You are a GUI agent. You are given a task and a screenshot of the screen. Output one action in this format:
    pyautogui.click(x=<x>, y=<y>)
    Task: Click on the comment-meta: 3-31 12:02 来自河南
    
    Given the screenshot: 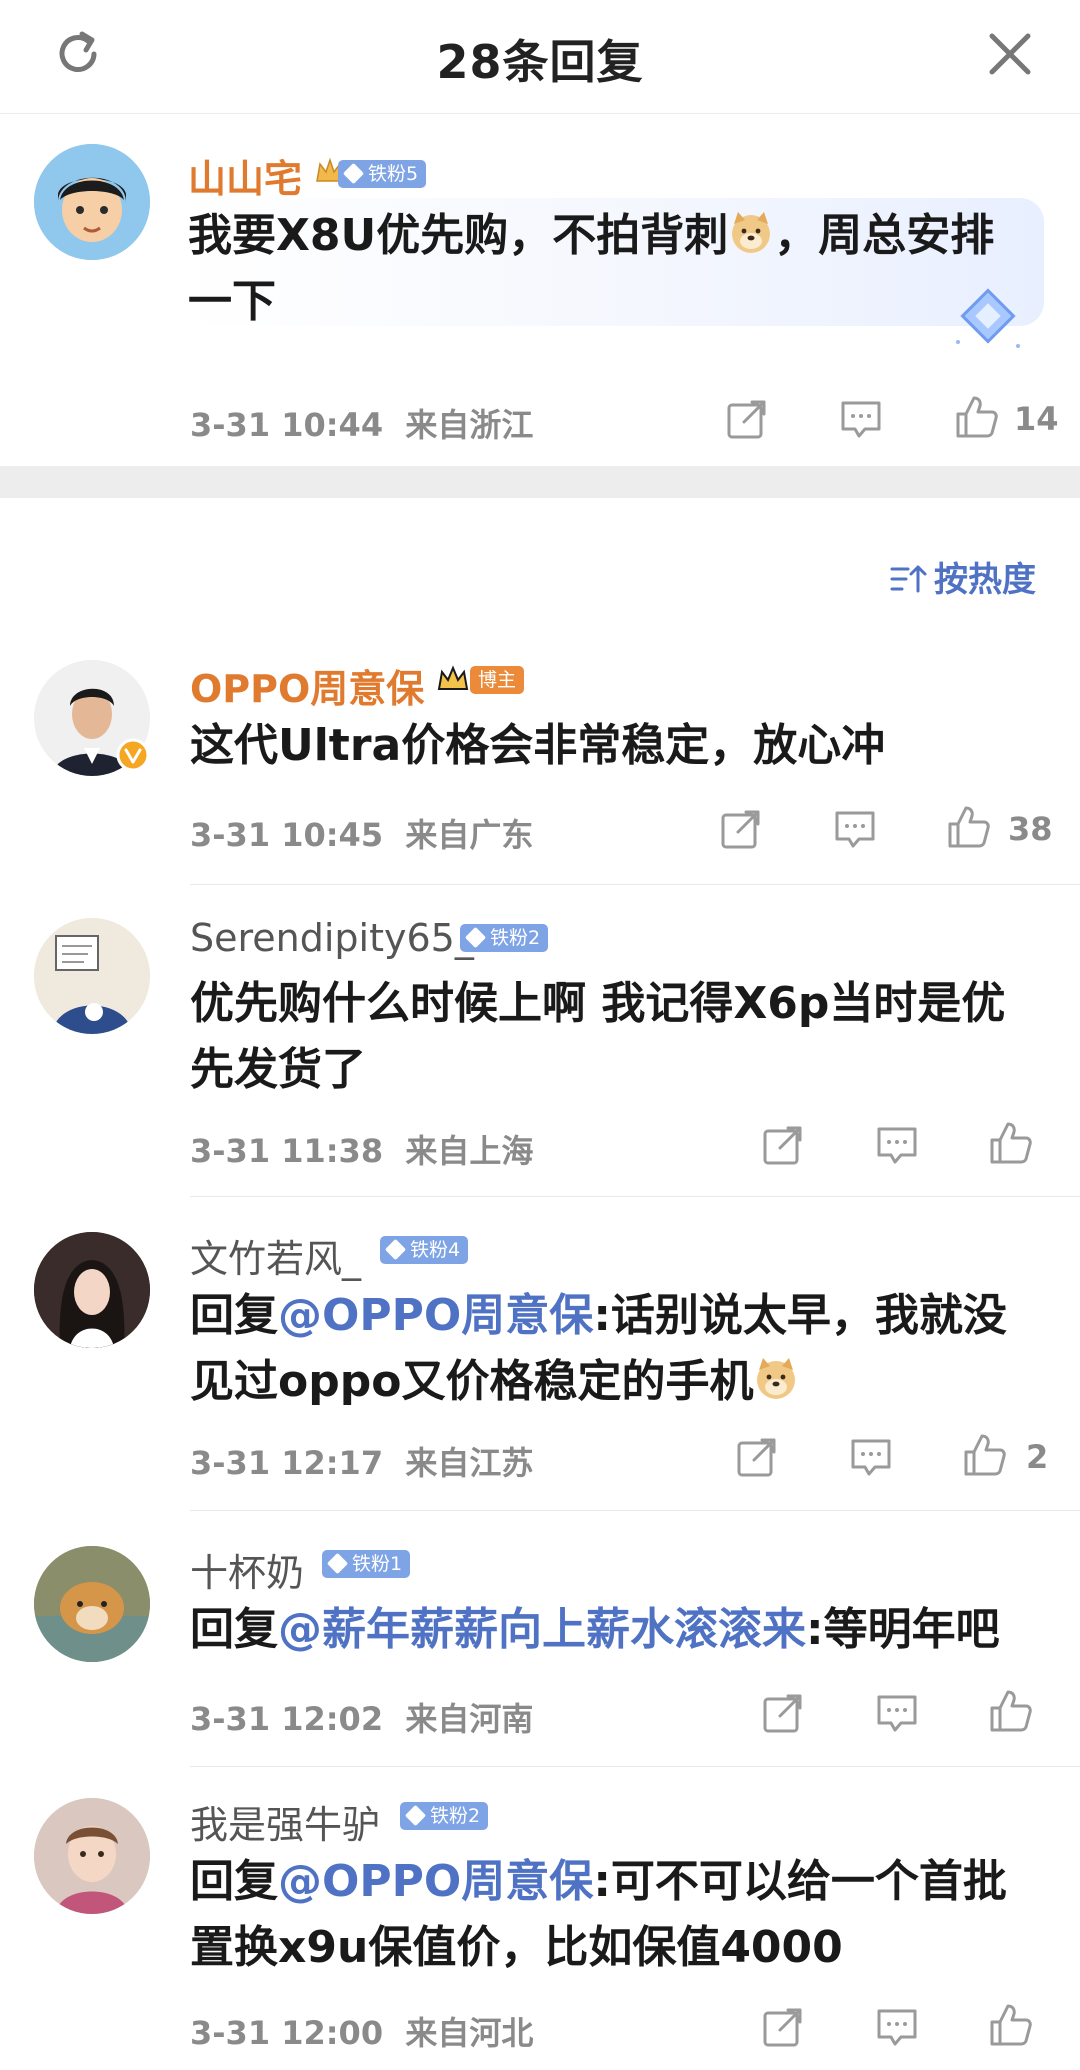 What is the action you would take?
    pyautogui.click(x=361, y=1717)
    